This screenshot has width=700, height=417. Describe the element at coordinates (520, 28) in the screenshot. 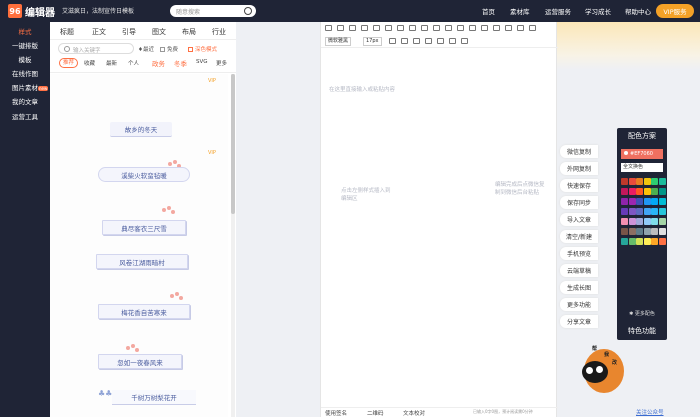

I see `link-icon` at that location.